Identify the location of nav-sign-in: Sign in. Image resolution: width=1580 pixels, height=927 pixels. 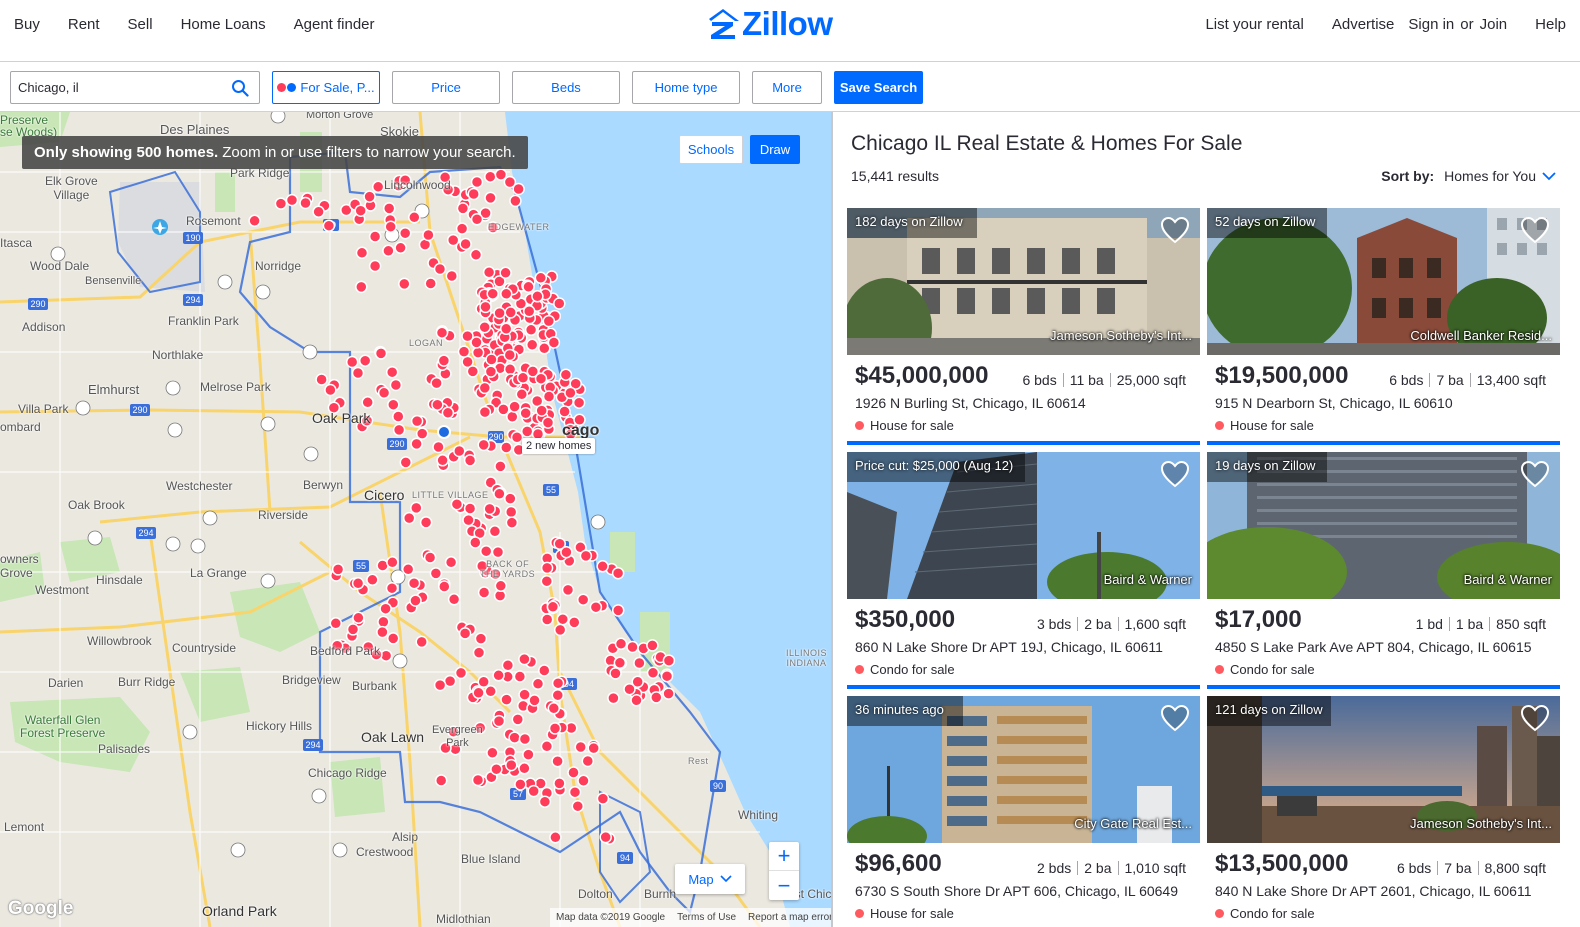
(1431, 24).